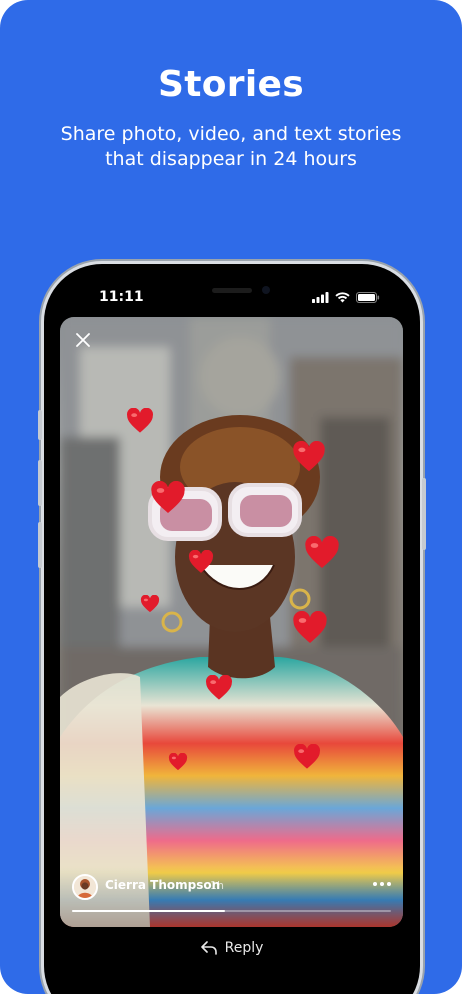  Describe the element at coordinates (320, 297) in the screenshot. I see `signal-icon` at that location.